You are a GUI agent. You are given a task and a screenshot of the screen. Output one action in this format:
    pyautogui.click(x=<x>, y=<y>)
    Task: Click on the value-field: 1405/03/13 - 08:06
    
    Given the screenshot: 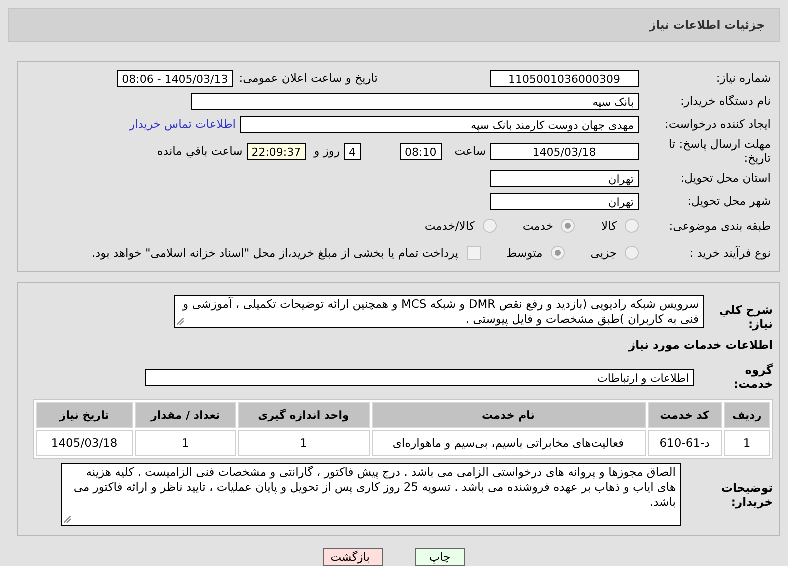 What is the action you would take?
    pyautogui.click(x=175, y=78)
    